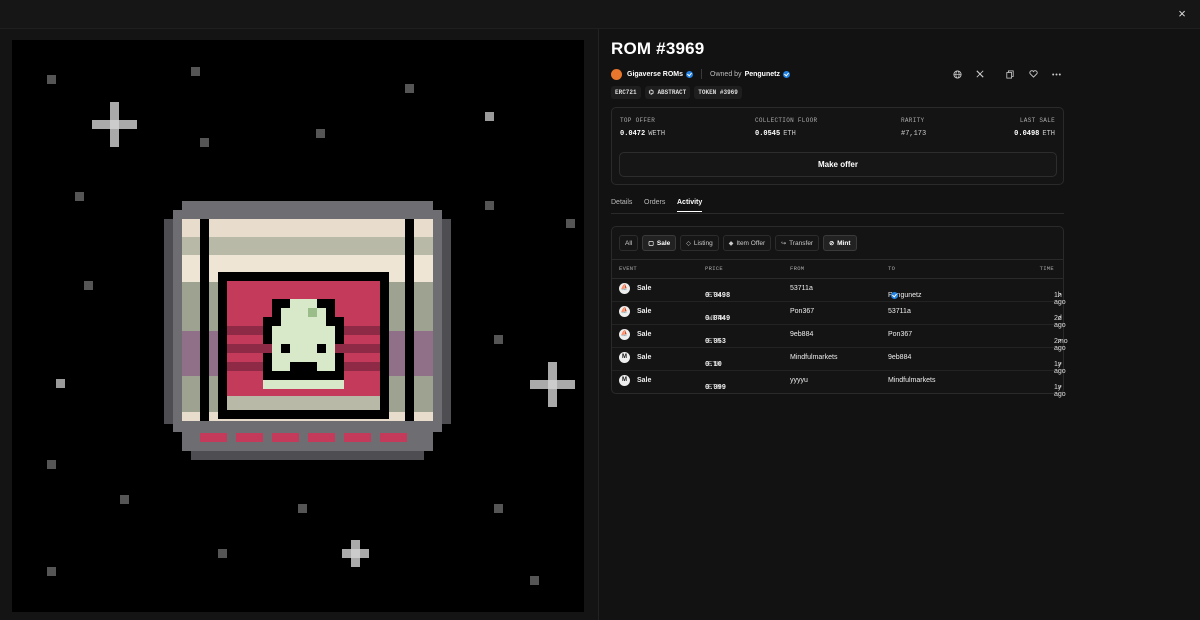  I want to click on collection-owner-row: Gigaverse ROMs Owned by Pengunetz, so click(837, 74).